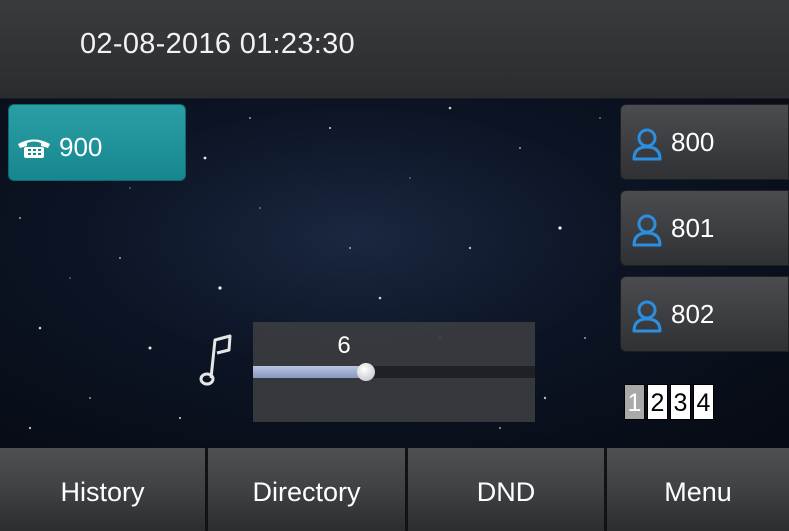 This screenshot has width=789, height=531. I want to click on page-1: 1, so click(634, 402).